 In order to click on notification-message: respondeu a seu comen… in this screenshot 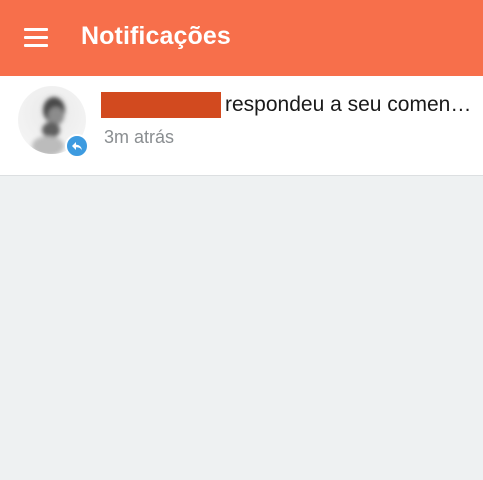, I will do `click(348, 104)`.